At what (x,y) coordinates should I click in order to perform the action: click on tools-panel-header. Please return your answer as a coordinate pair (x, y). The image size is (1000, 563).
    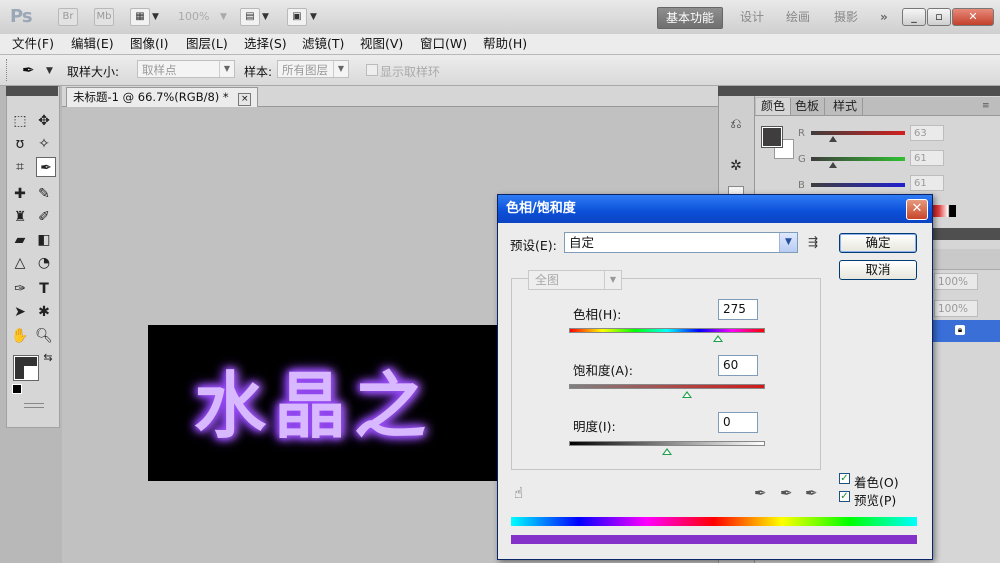
    Looking at the image, I should click on (32, 91).